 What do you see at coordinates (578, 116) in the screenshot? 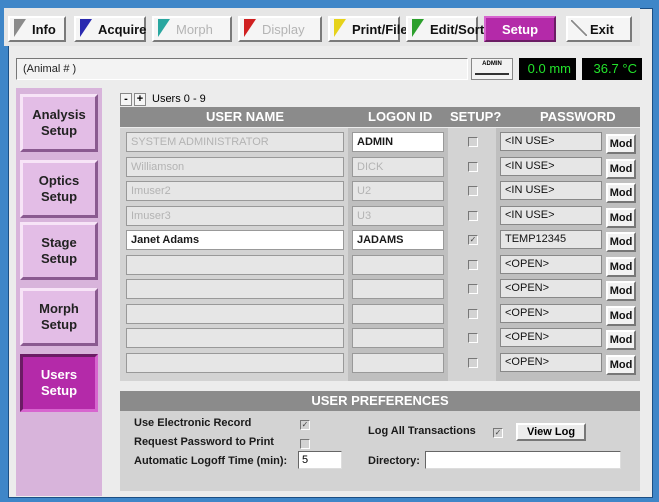
I see `header-password: PASSWORD` at bounding box center [578, 116].